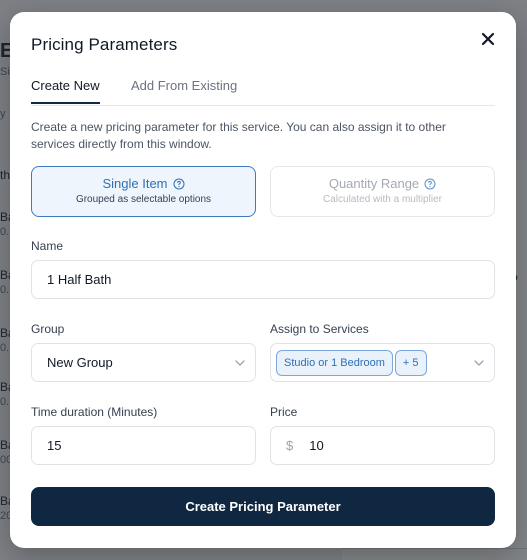  I want to click on type-option-subtitle: Calculated with a multiplier, so click(382, 199).